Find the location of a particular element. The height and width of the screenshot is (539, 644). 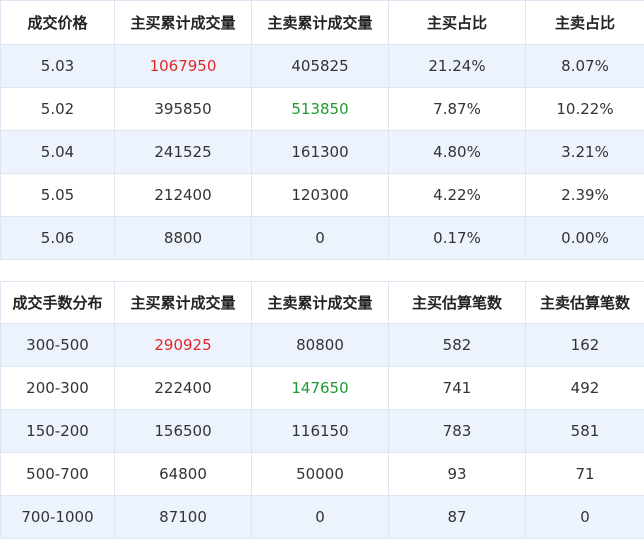

table-row: 5.05 212400 120300 4.22% 2.39% is located at coordinates (322, 195).